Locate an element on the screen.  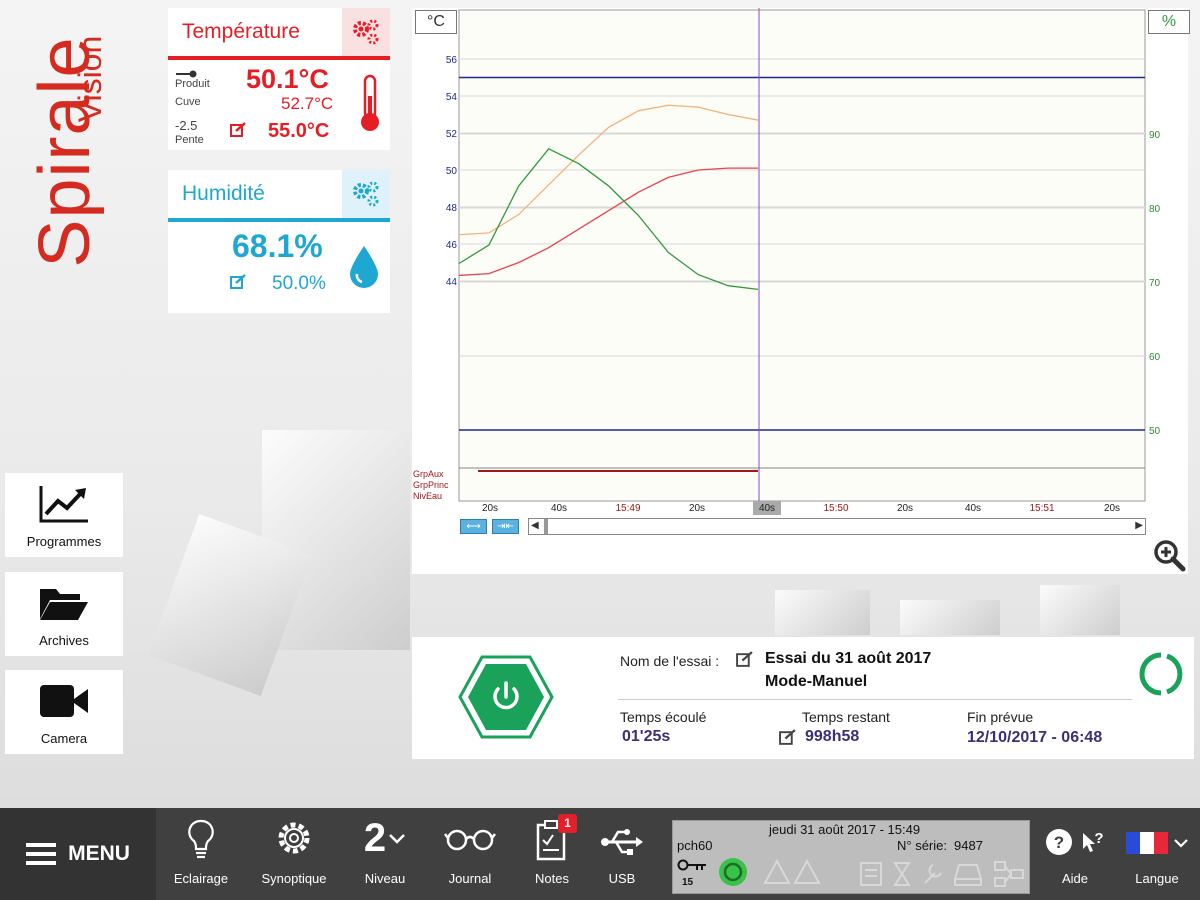
archives-label: Archives is located at coordinates (64, 640).